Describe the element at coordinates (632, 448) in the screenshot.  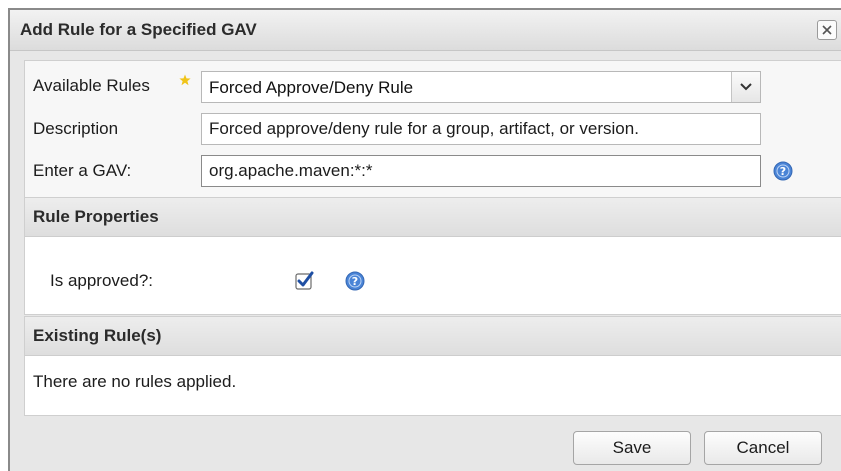
I see `save-button: Save` at that location.